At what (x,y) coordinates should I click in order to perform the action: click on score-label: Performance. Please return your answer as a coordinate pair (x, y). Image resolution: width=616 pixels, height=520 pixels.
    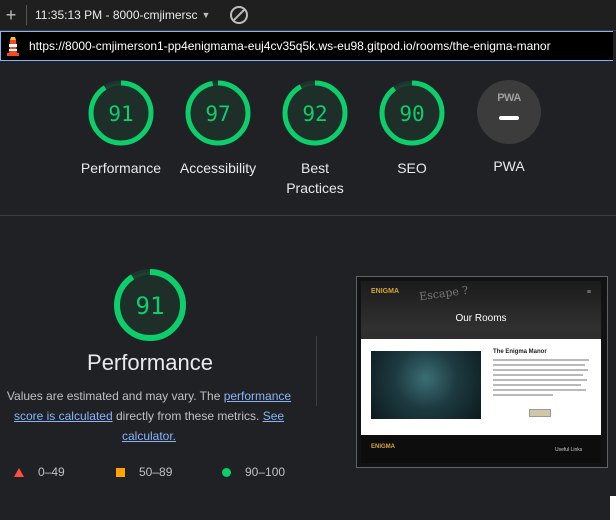
    Looking at the image, I should click on (121, 168).